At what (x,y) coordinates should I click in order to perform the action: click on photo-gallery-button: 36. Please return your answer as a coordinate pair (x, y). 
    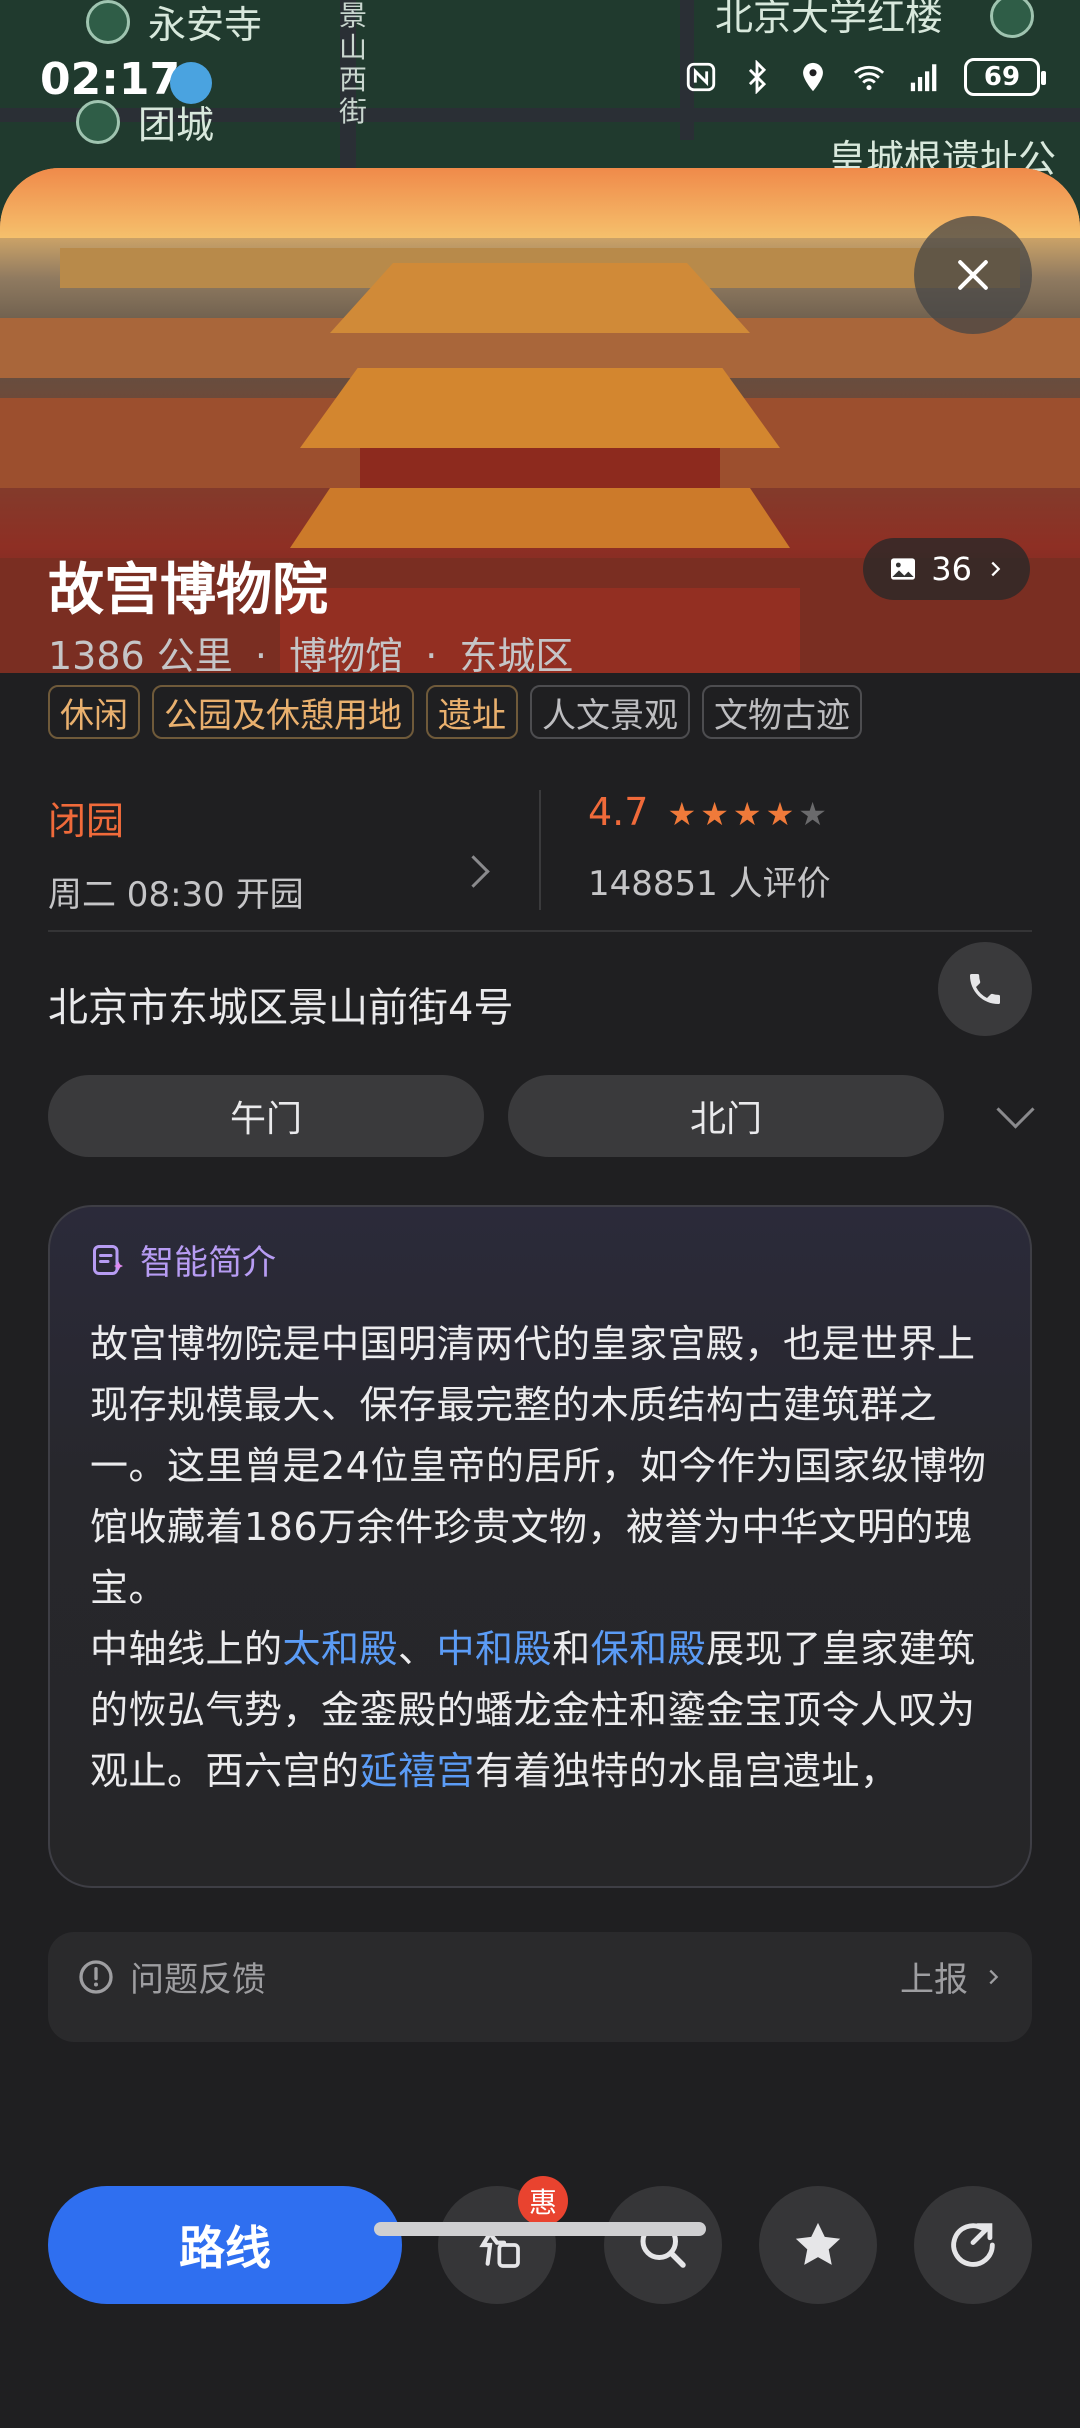
    Looking at the image, I should click on (946, 569).